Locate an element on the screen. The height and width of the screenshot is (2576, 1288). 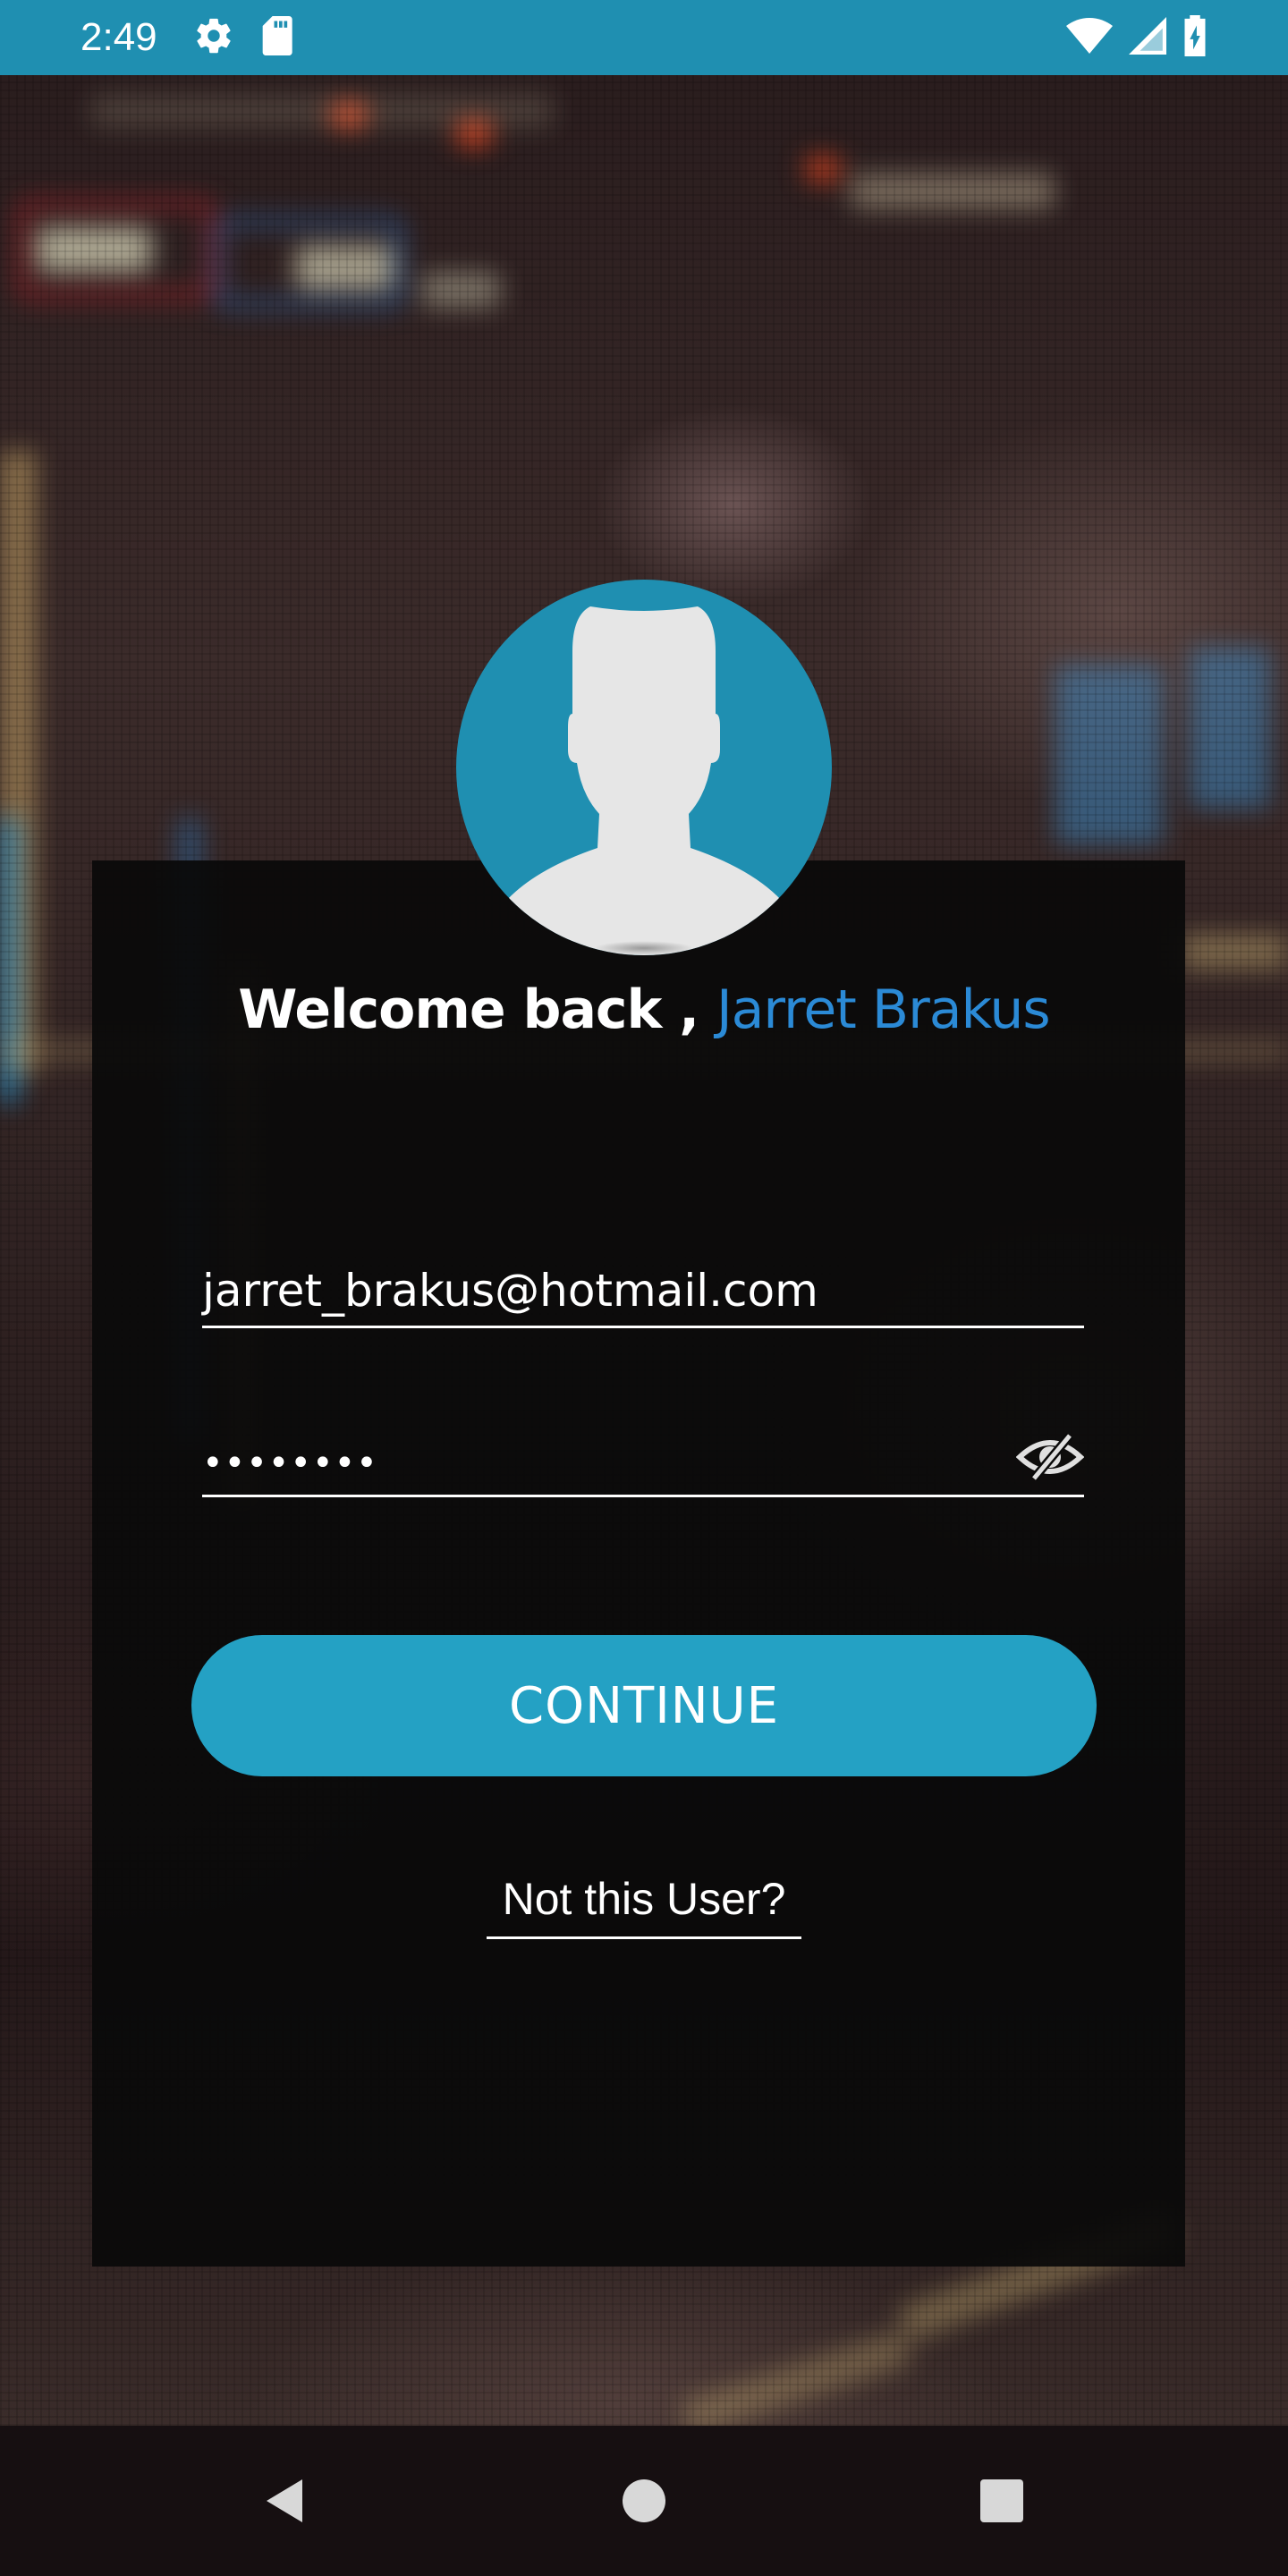
status-bar: 2:49 is located at coordinates (644, 37).